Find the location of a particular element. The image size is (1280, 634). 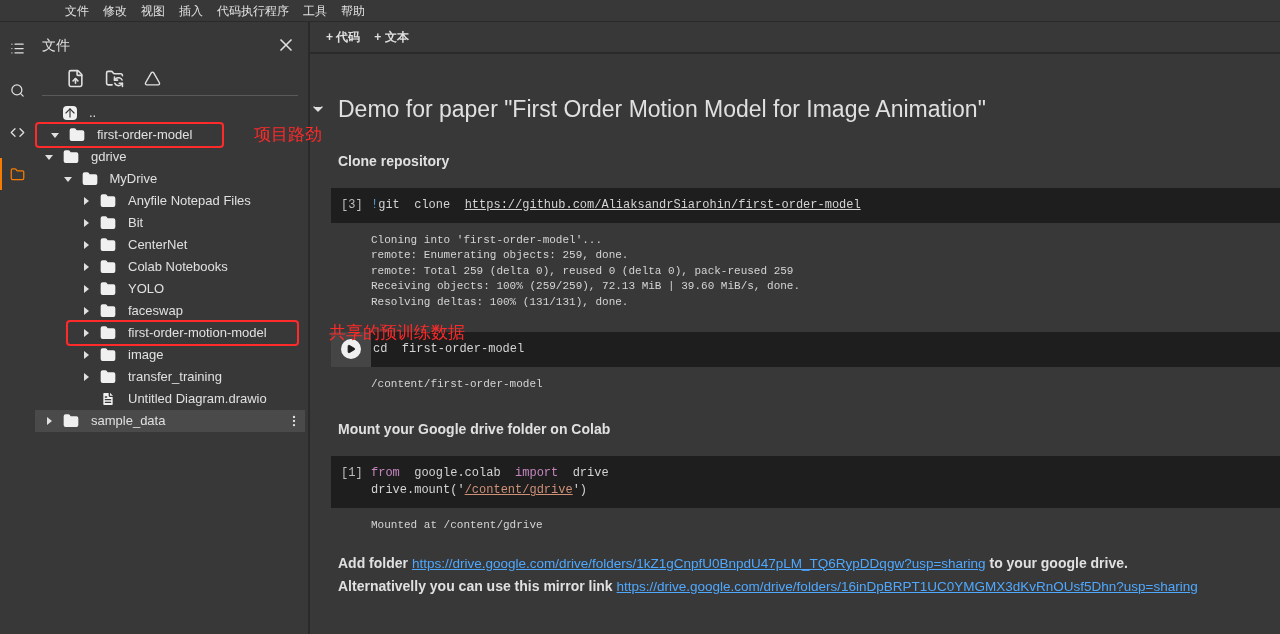

folder-name: gdrive is located at coordinates (109, 157).